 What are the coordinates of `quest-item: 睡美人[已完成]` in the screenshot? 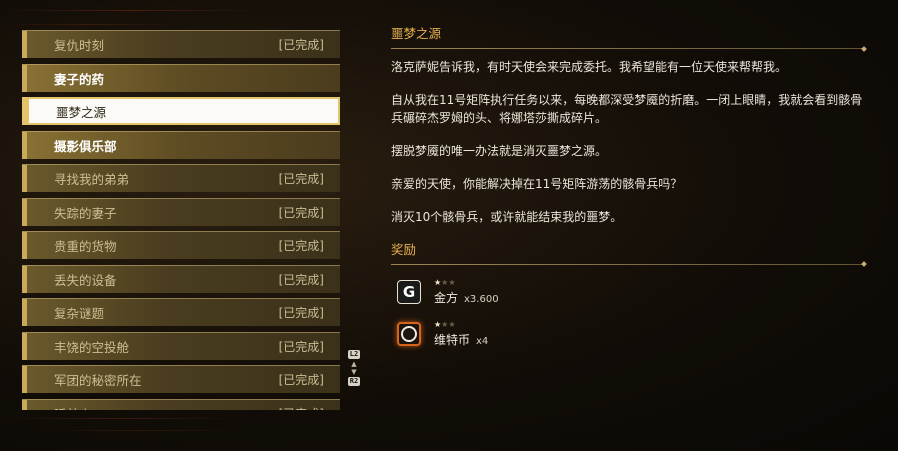 It's located at (181, 404).